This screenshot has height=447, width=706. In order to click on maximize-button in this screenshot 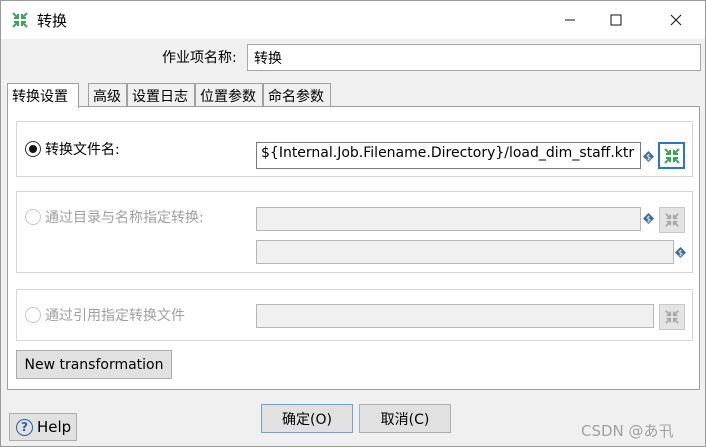, I will do `click(616, 20)`.